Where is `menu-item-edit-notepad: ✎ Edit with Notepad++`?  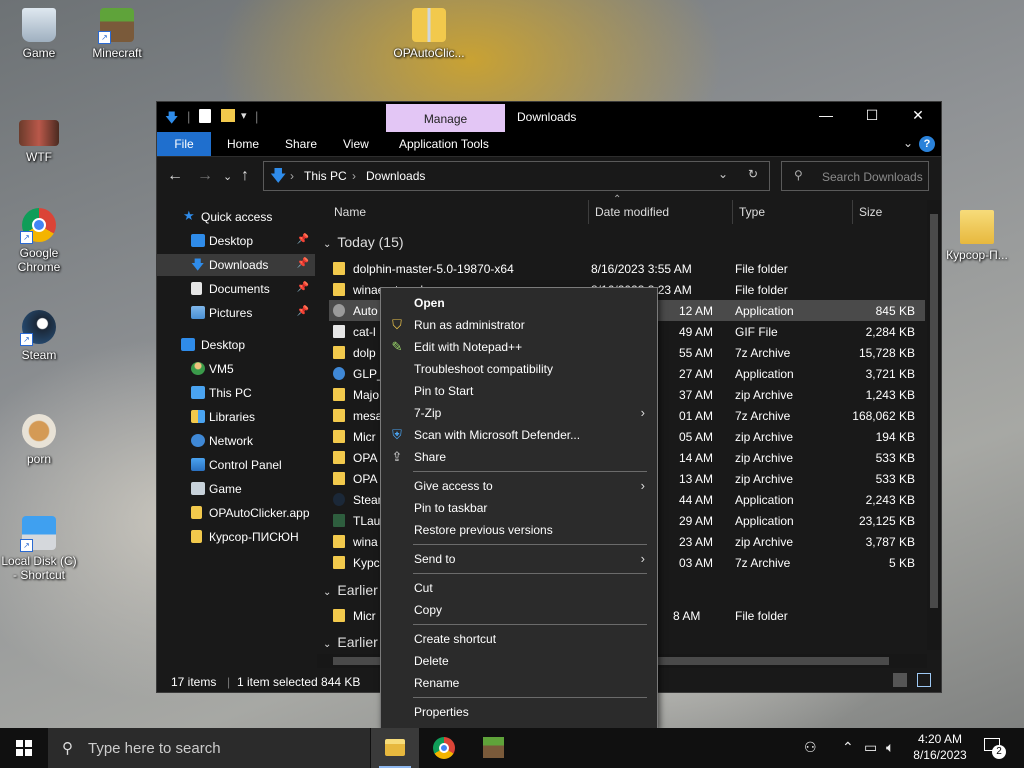 menu-item-edit-notepad: ✎ Edit with Notepad++ is located at coordinates (519, 347).